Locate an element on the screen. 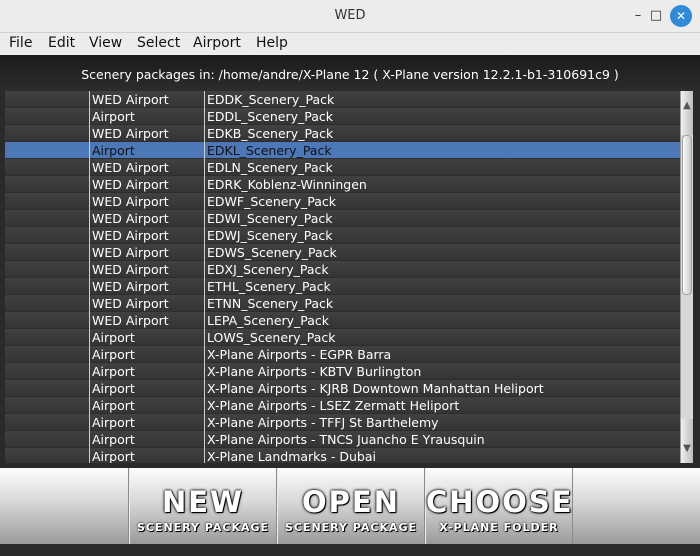 This screenshot has height=556, width=700. package-name: X-Plane Airports - KBTV Burlington is located at coordinates (314, 371).